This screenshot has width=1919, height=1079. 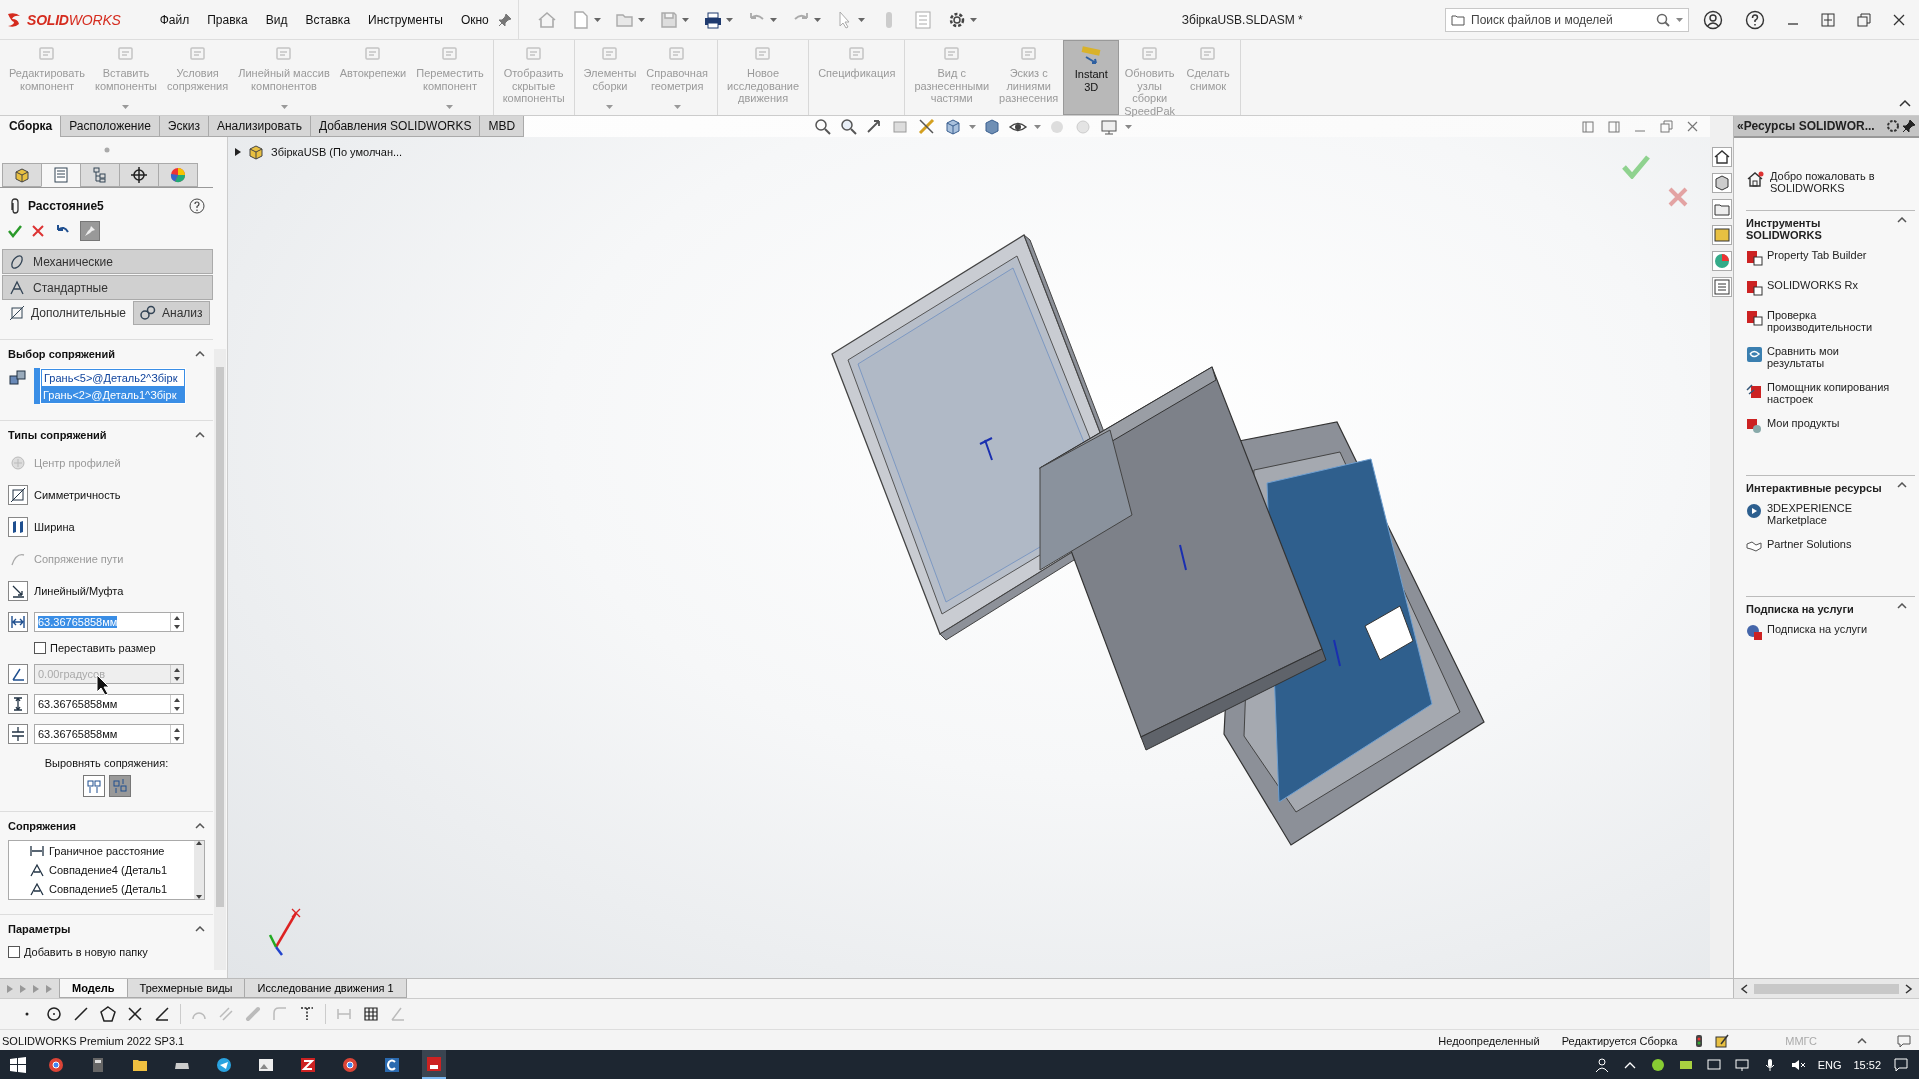 What do you see at coordinates (1817, 255) in the screenshot?
I see `link: Property Tab Builder` at bounding box center [1817, 255].